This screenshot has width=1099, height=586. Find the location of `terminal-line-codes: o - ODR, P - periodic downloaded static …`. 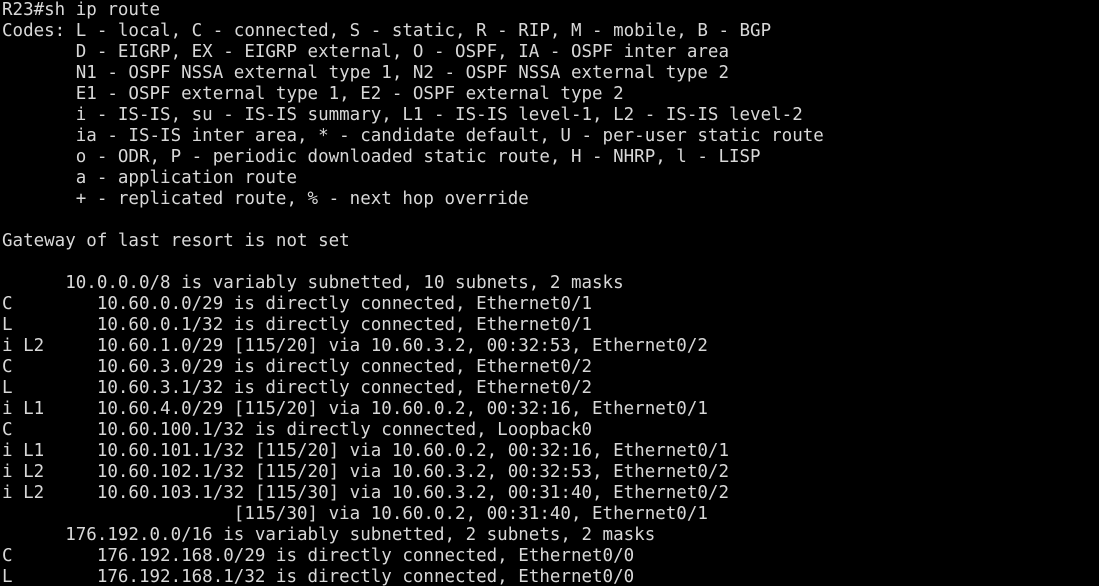

terminal-line-codes: o - ODR, P - periodic downloaded static … is located at coordinates (381, 157).